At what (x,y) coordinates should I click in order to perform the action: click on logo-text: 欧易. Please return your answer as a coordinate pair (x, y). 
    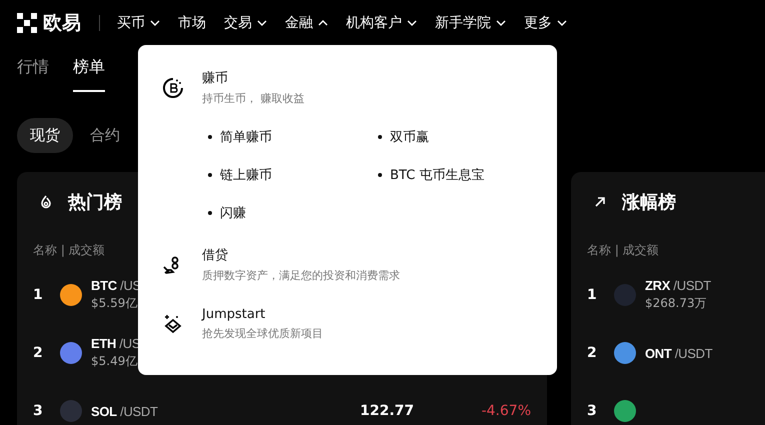
    Looking at the image, I should click on (62, 23).